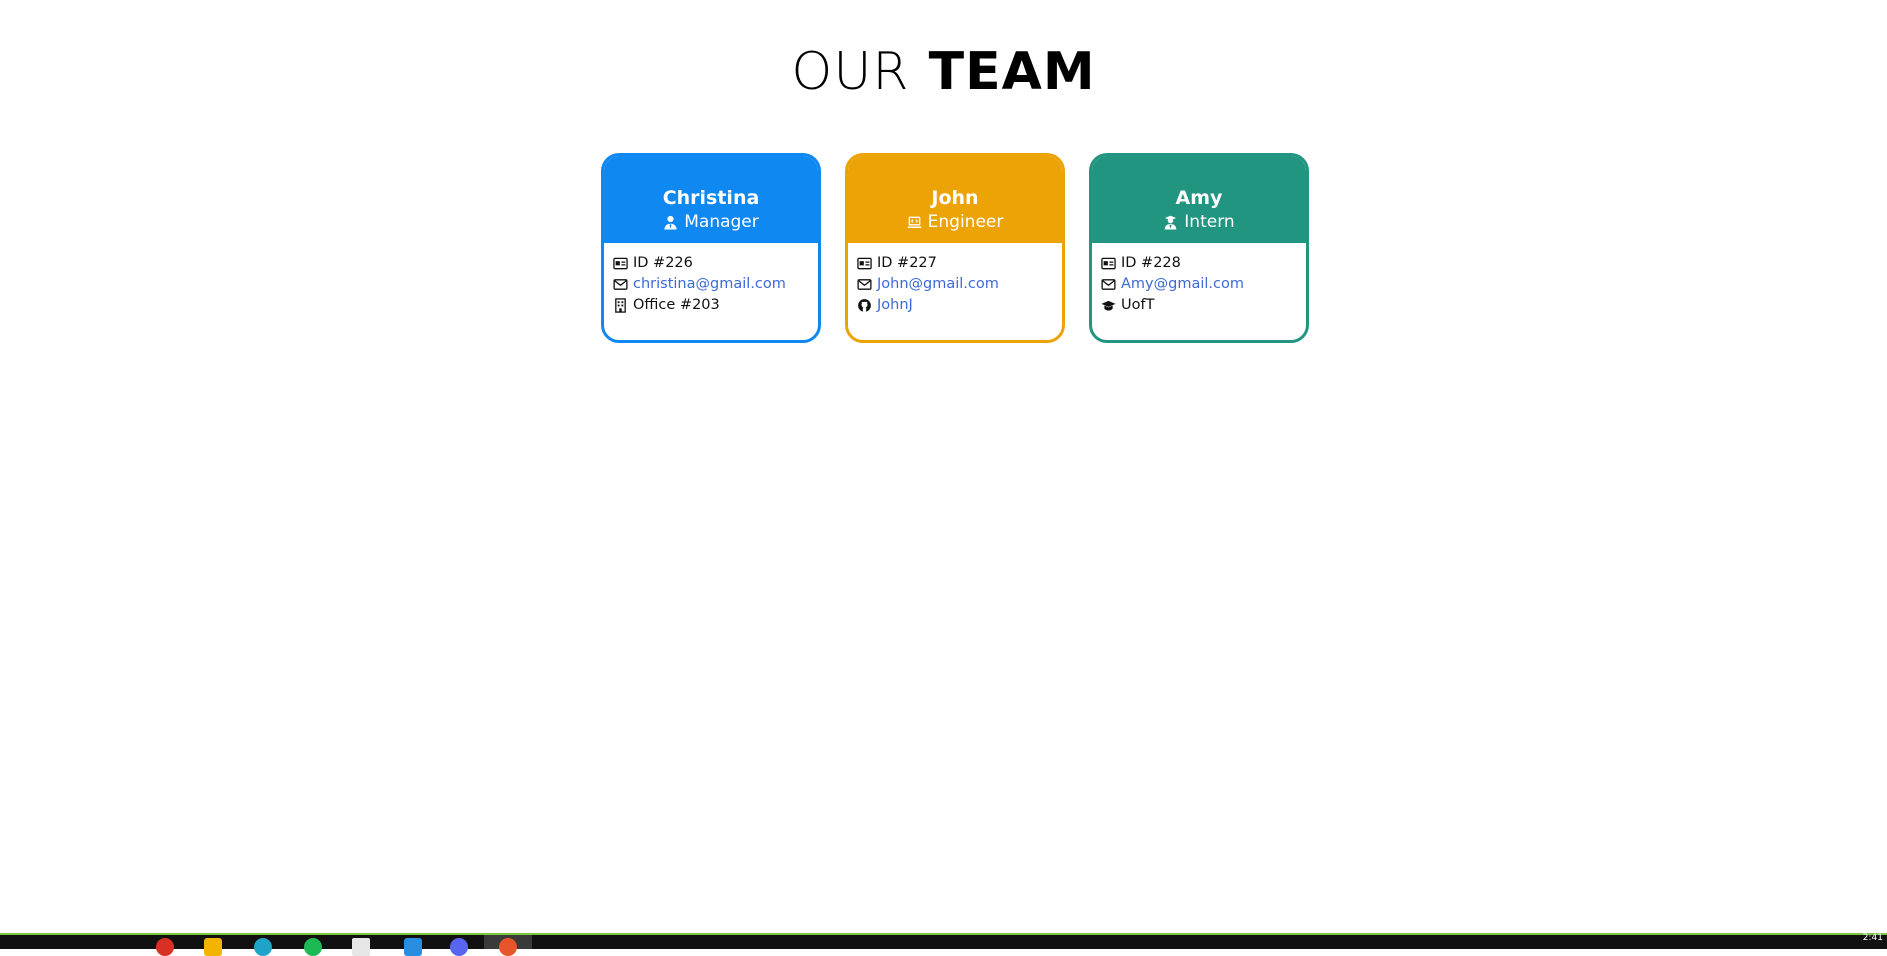  I want to click on github-icon, so click(864, 305).